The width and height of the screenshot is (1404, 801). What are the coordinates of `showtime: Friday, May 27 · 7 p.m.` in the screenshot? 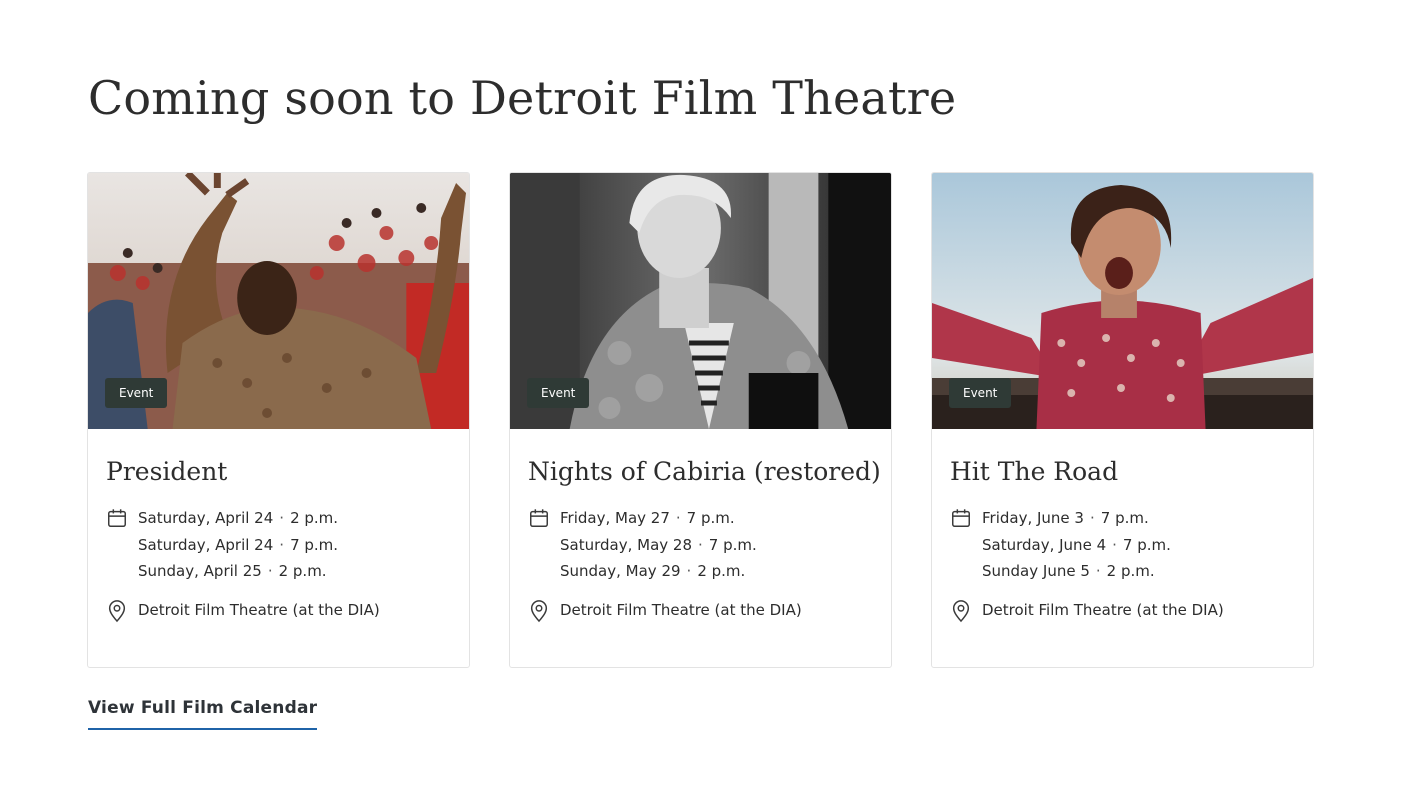 It's located at (658, 518).